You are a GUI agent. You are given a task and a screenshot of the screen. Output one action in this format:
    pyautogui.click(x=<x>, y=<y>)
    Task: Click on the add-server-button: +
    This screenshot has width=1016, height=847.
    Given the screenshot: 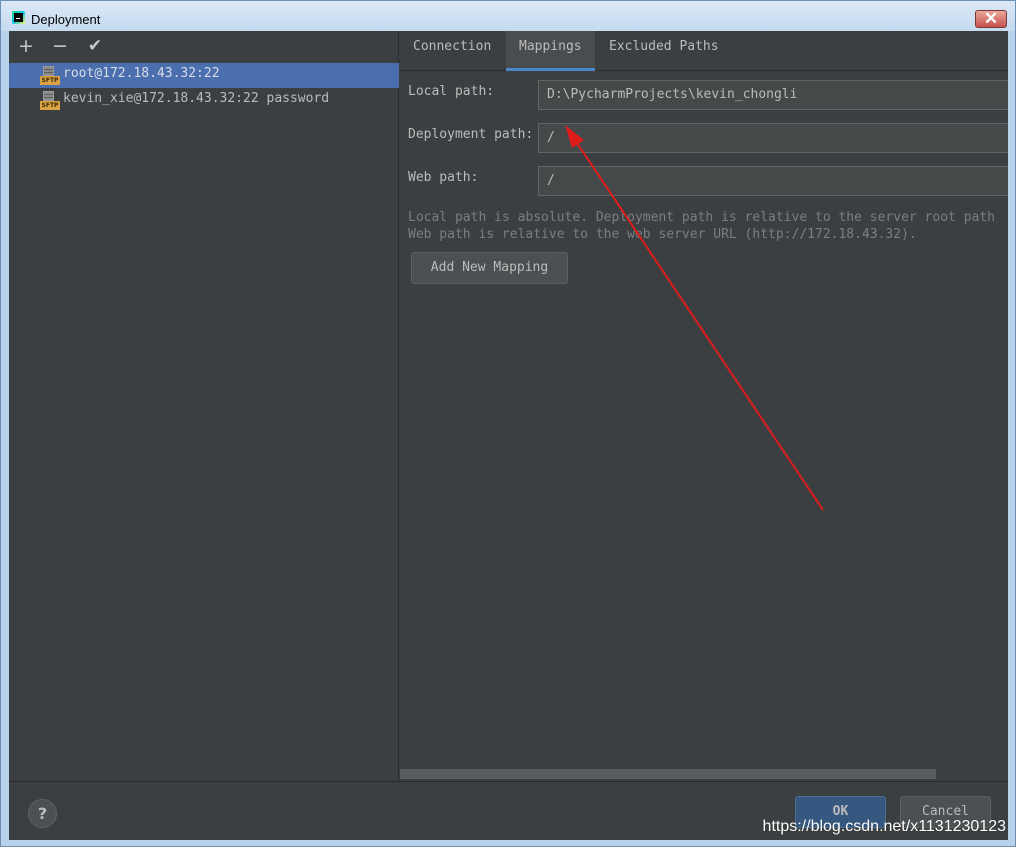 What is the action you would take?
    pyautogui.click(x=26, y=46)
    